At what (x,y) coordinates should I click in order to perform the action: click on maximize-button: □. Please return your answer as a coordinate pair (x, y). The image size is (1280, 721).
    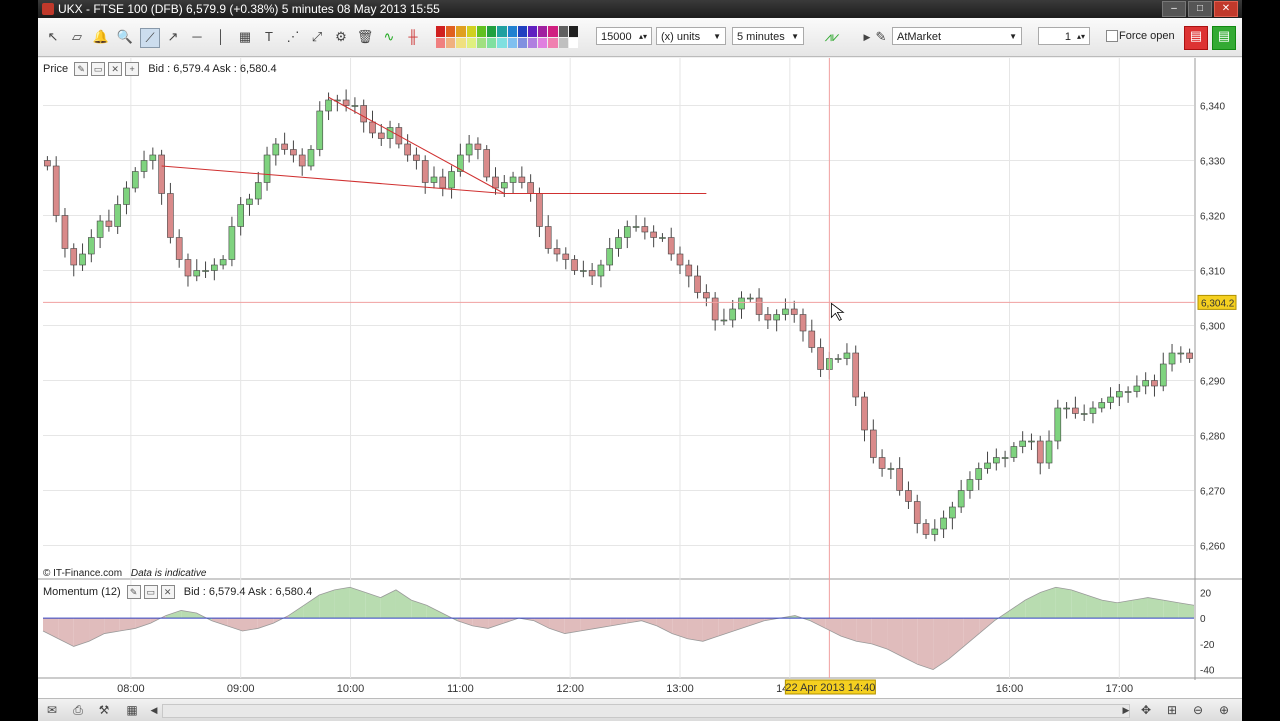
    Looking at the image, I should click on (1200, 9).